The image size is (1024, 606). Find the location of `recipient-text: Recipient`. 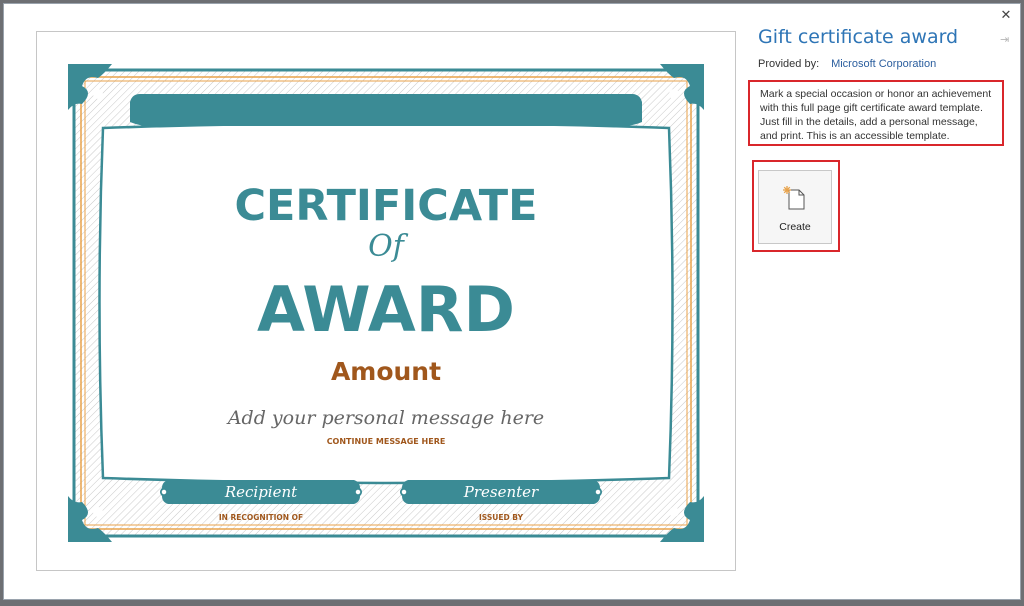

recipient-text: Recipient is located at coordinates (261, 492).